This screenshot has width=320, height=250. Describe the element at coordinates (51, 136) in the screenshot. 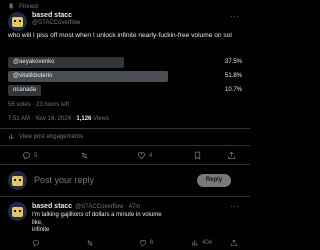

I see `engagements-label: View post engagements` at that location.